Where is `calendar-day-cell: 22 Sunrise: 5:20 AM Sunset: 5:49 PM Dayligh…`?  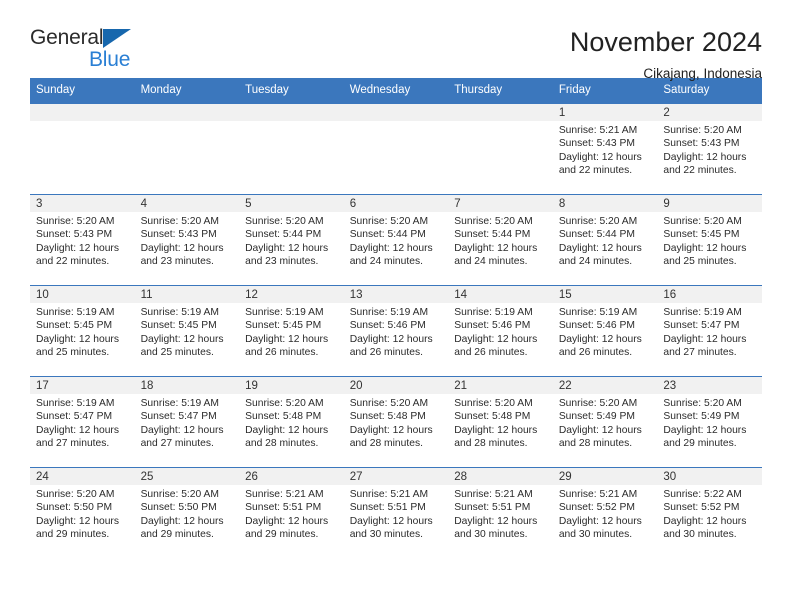 calendar-day-cell: 22 Sunrise: 5:20 AM Sunset: 5:49 PM Dayligh… is located at coordinates (605, 422).